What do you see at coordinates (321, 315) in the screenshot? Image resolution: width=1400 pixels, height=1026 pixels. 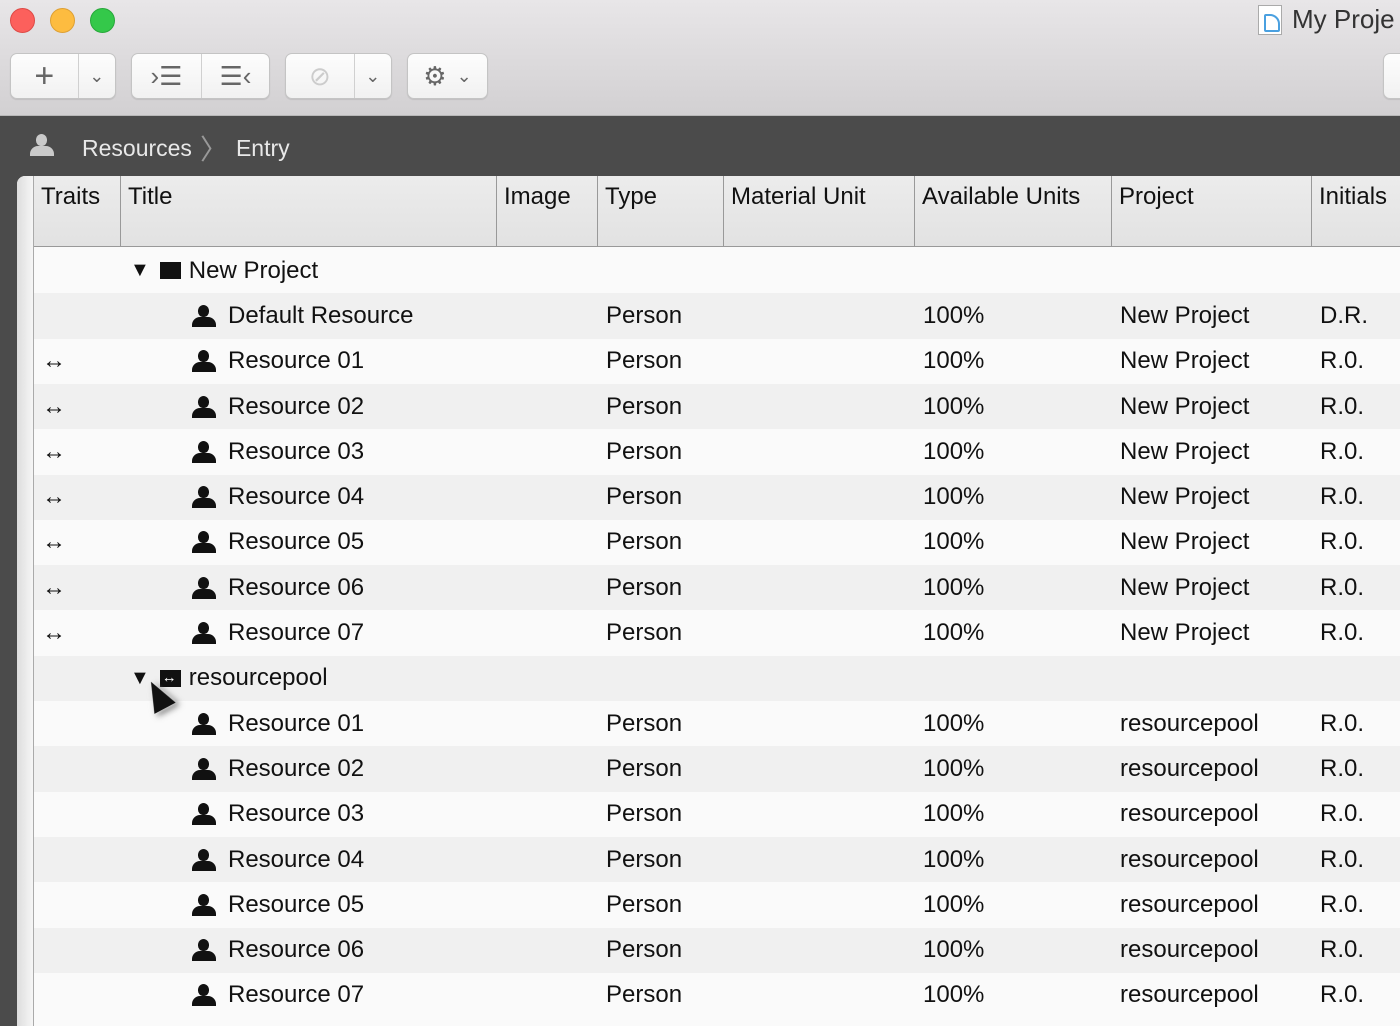 I see `title-text: Default Resource` at bounding box center [321, 315].